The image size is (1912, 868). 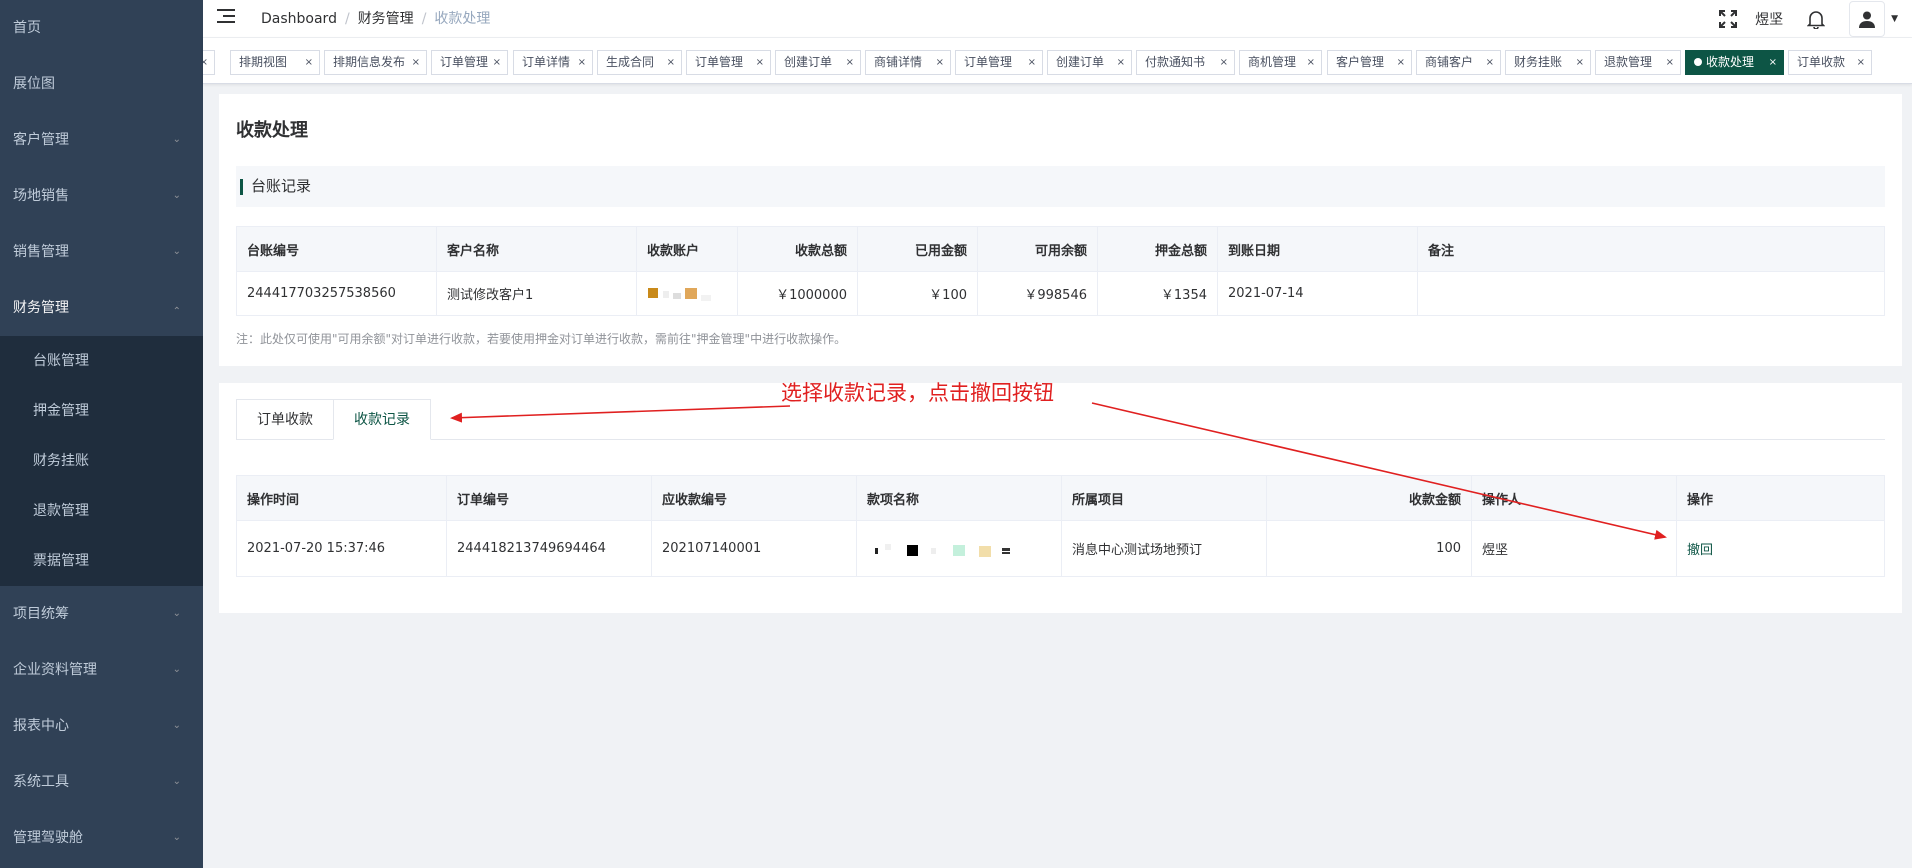 What do you see at coordinates (101, 782) in the screenshot?
I see `sidebar-item-system-tools: 系统工具 ⌄` at bounding box center [101, 782].